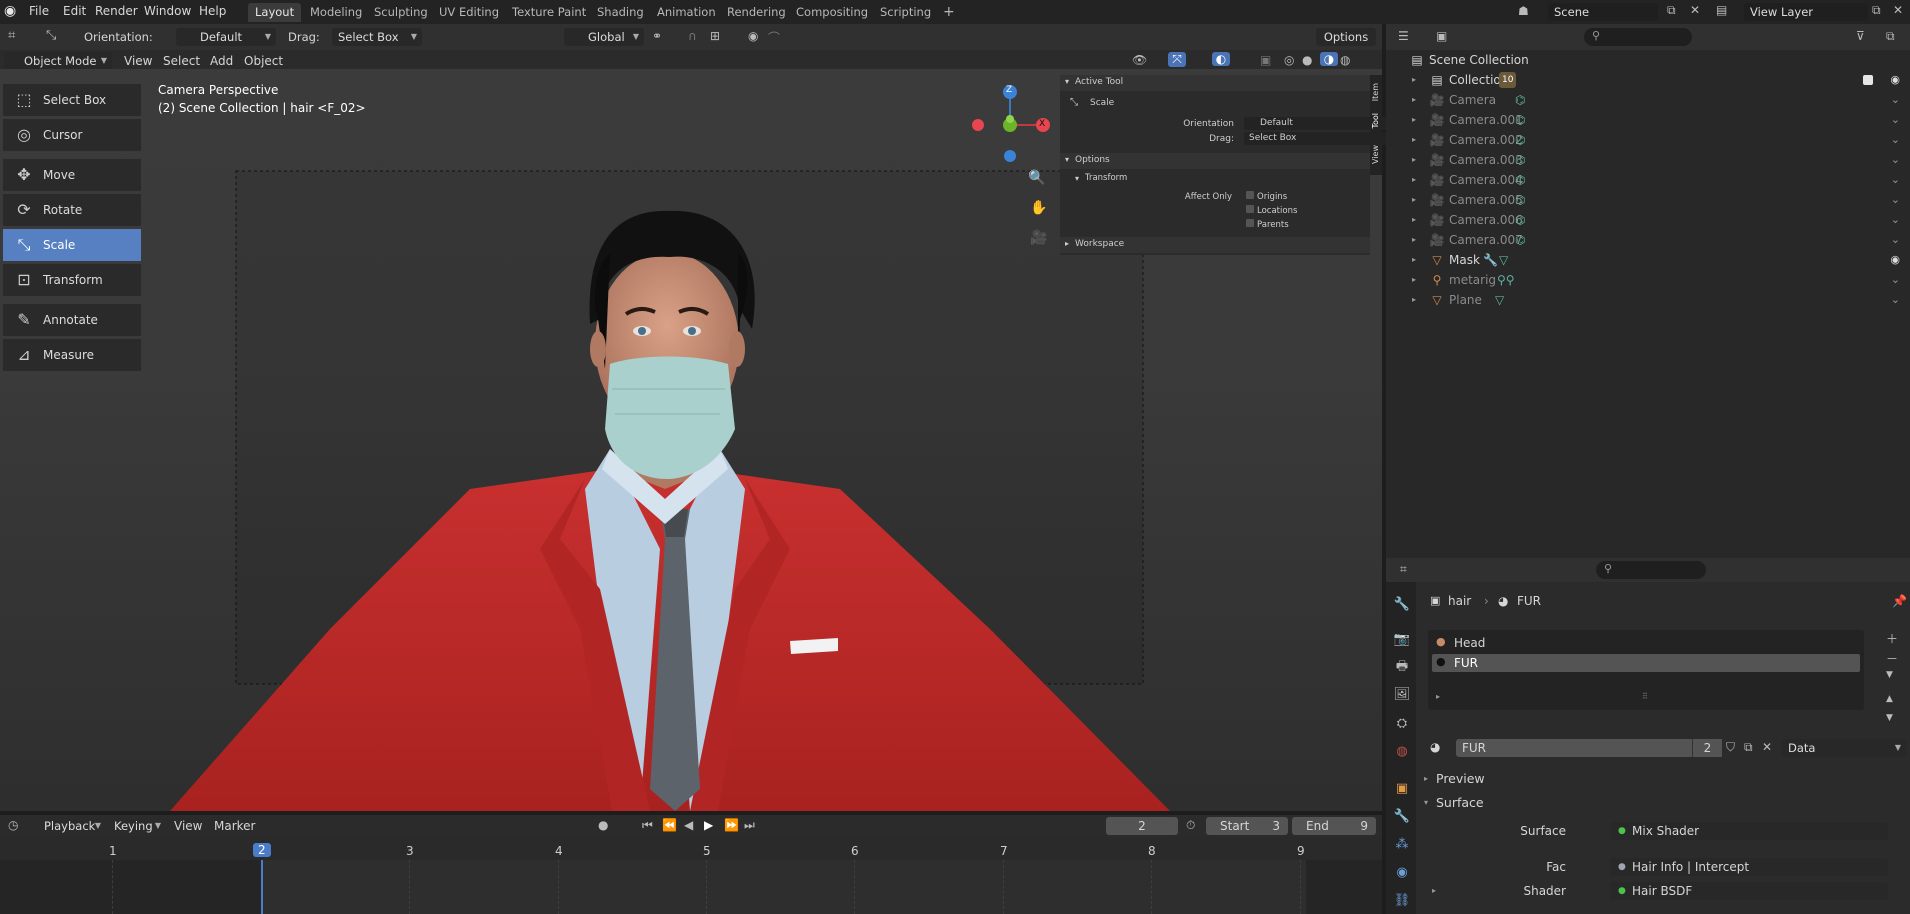  I want to click on mesh-data-icon: ▽, so click(1499, 300).